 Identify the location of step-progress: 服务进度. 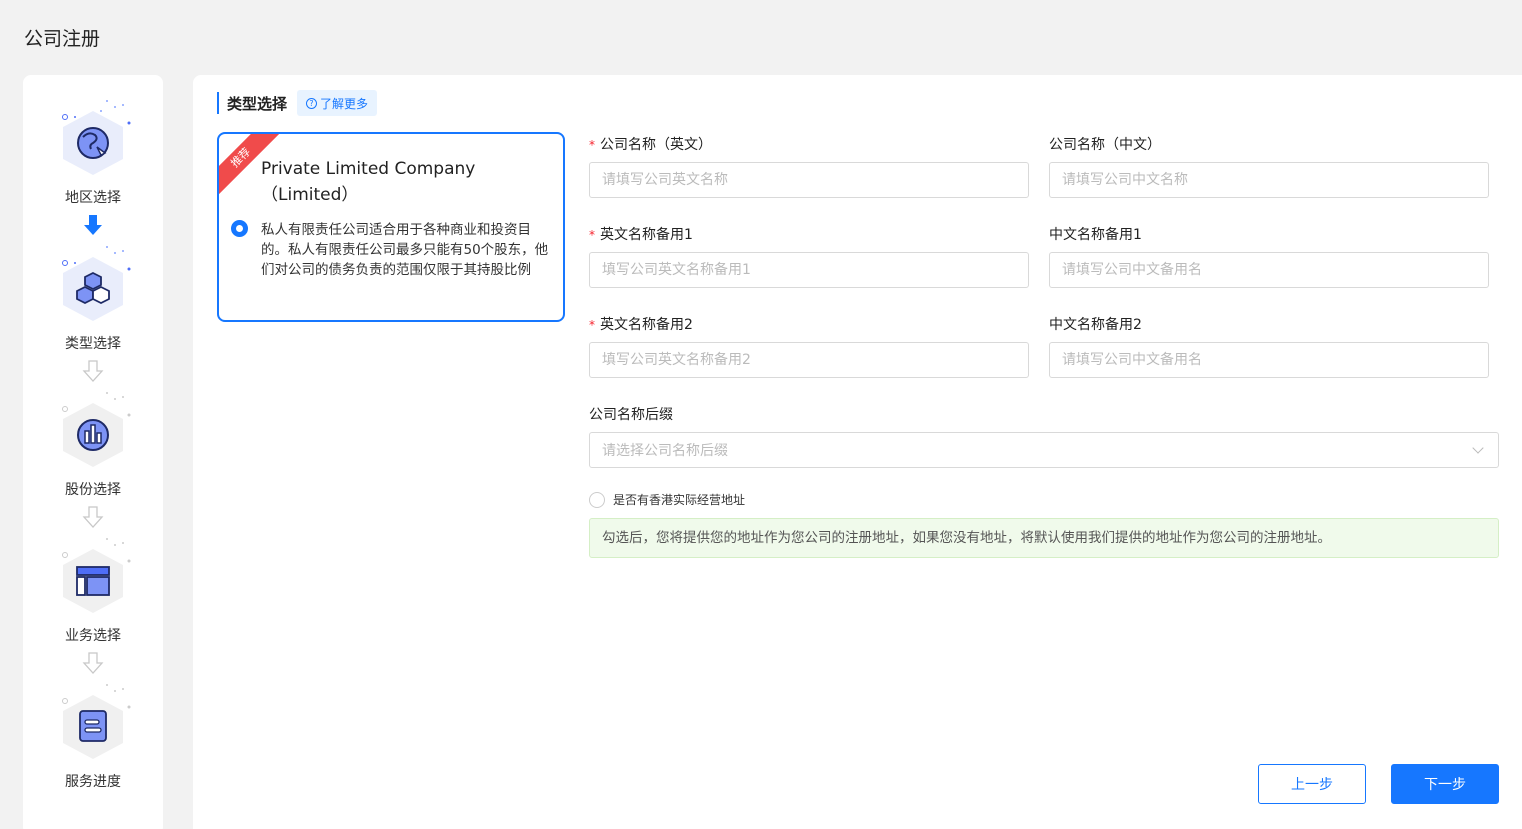
(93, 736).